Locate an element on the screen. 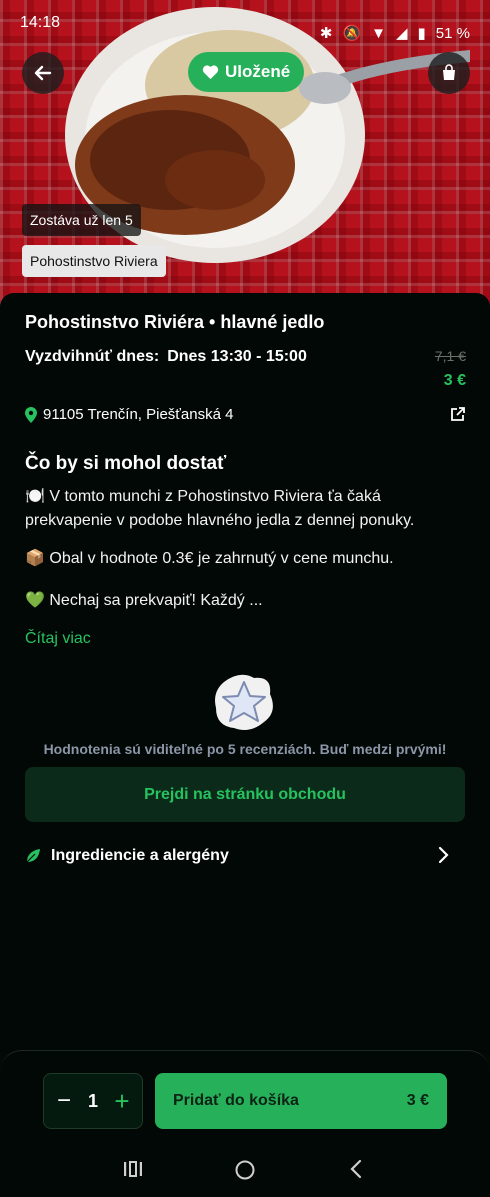 Image resolution: width=490 pixels, height=1197 pixels. add-to-cart-label: Pridať do košíka is located at coordinates (236, 1100).